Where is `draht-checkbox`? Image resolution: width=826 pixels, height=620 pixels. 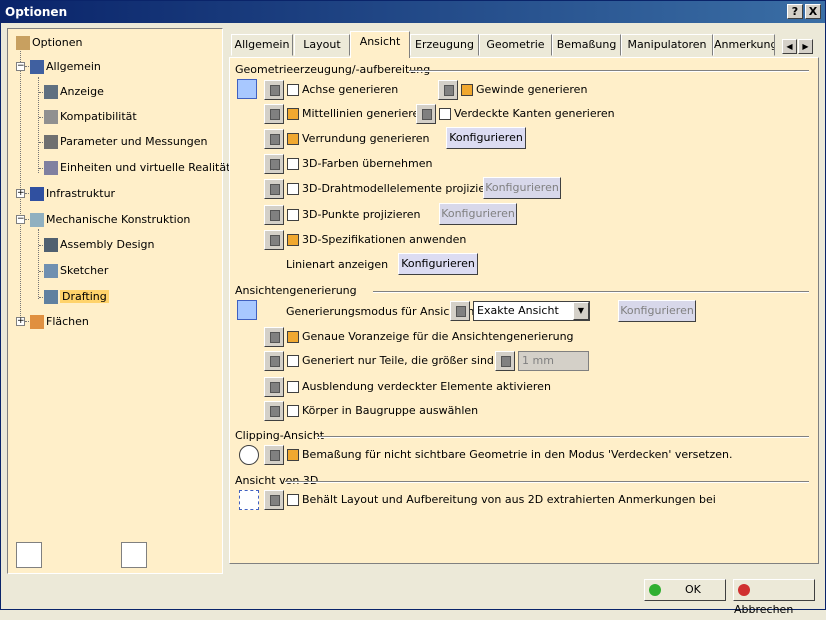 draht-checkbox is located at coordinates (293, 189).